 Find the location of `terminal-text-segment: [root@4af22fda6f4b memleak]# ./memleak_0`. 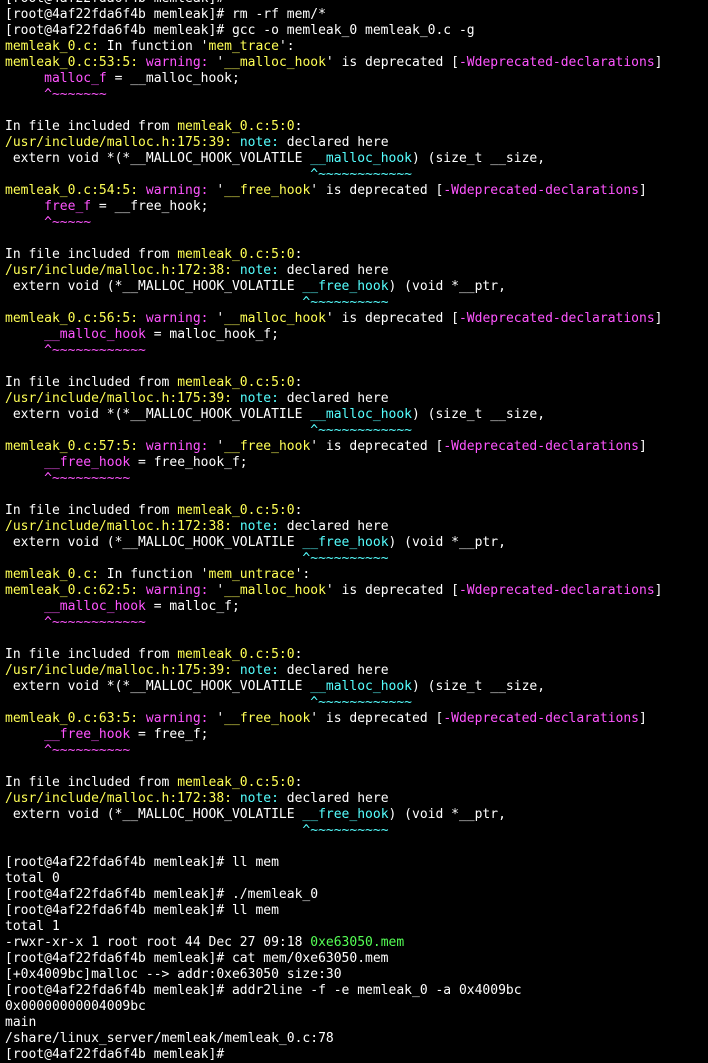

terminal-text-segment: [root@4af22fda6f4b memleak]# ./memleak_0 is located at coordinates (162, 894).